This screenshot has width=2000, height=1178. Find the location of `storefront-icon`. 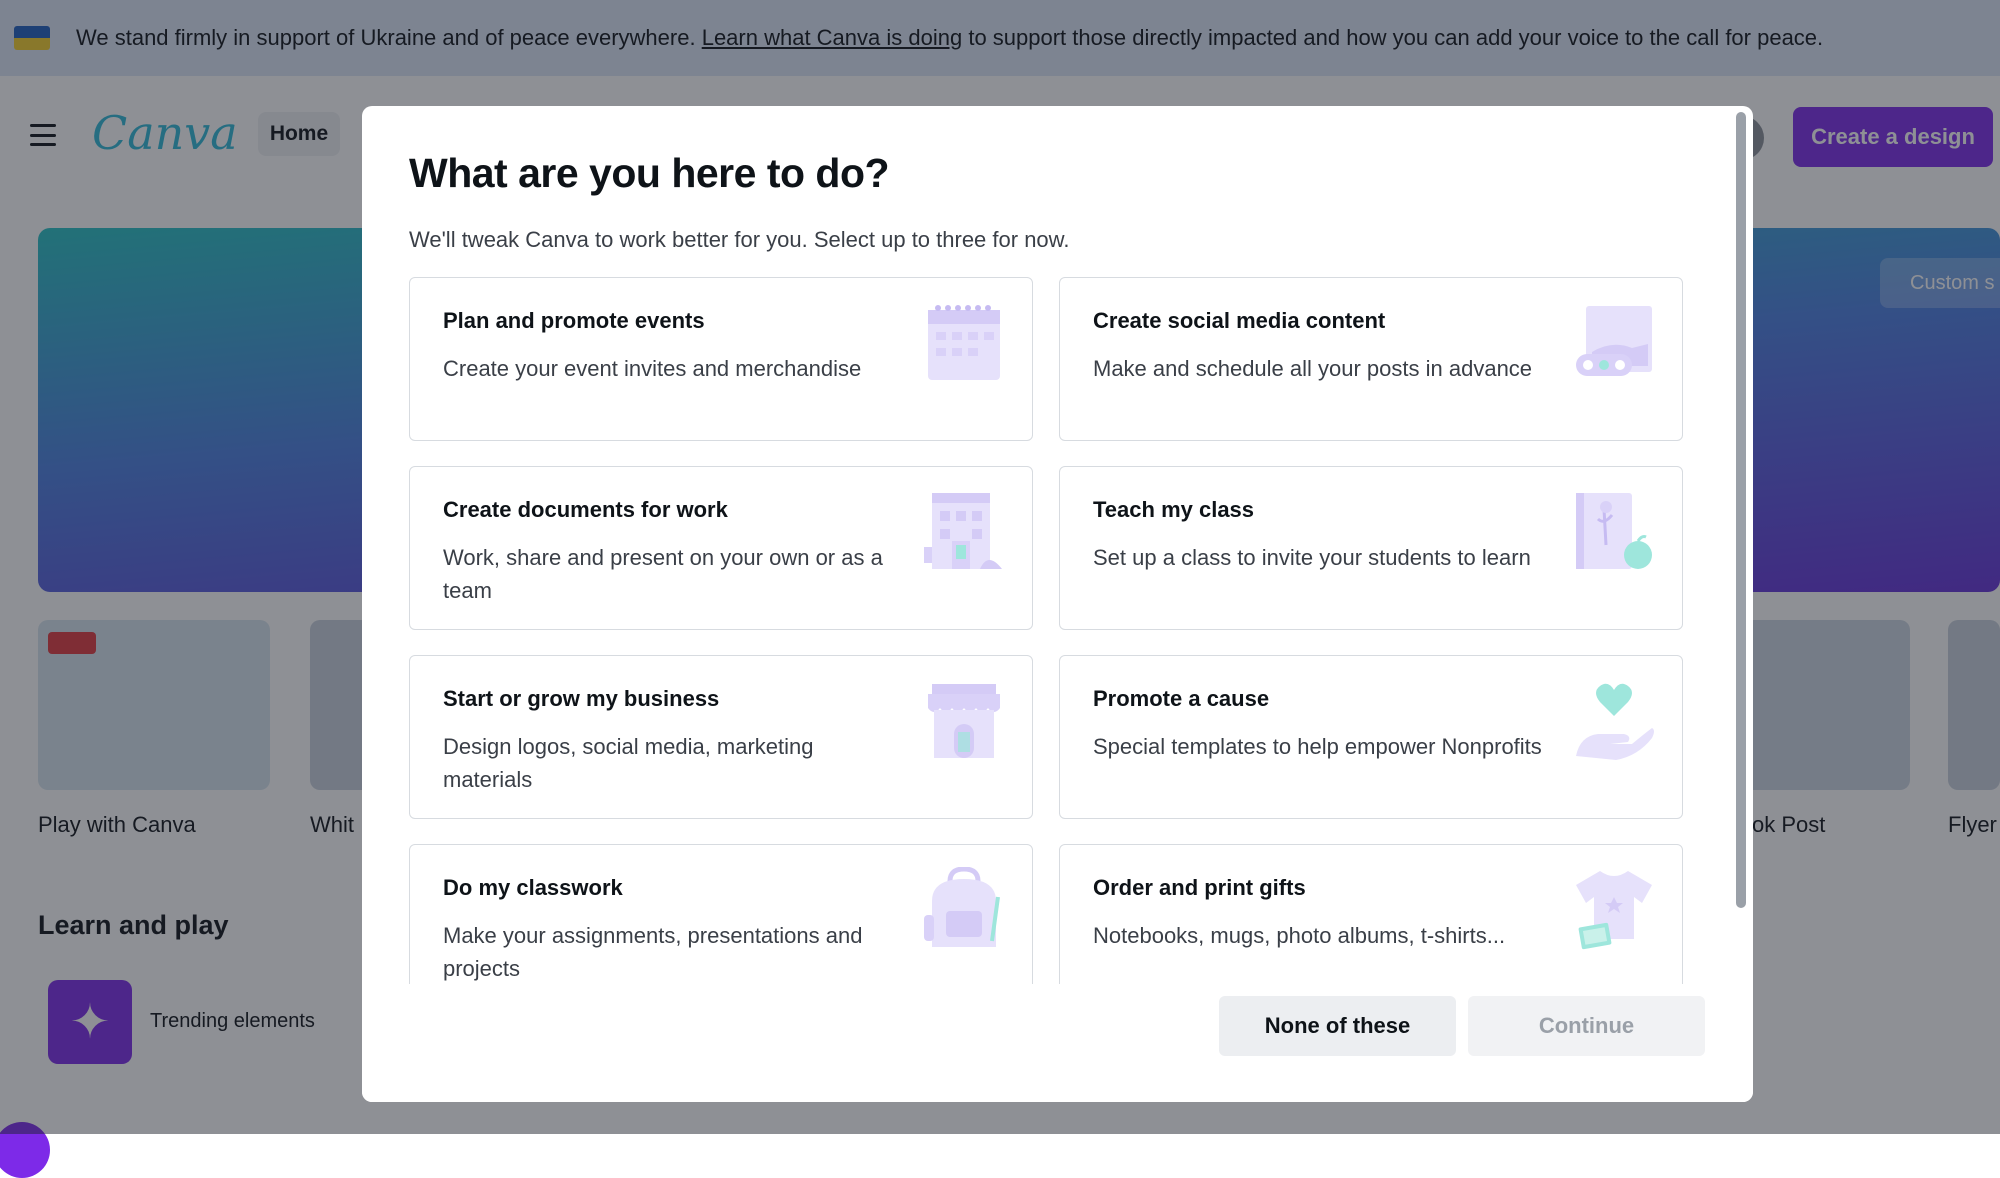

storefront-icon is located at coordinates (964, 721).